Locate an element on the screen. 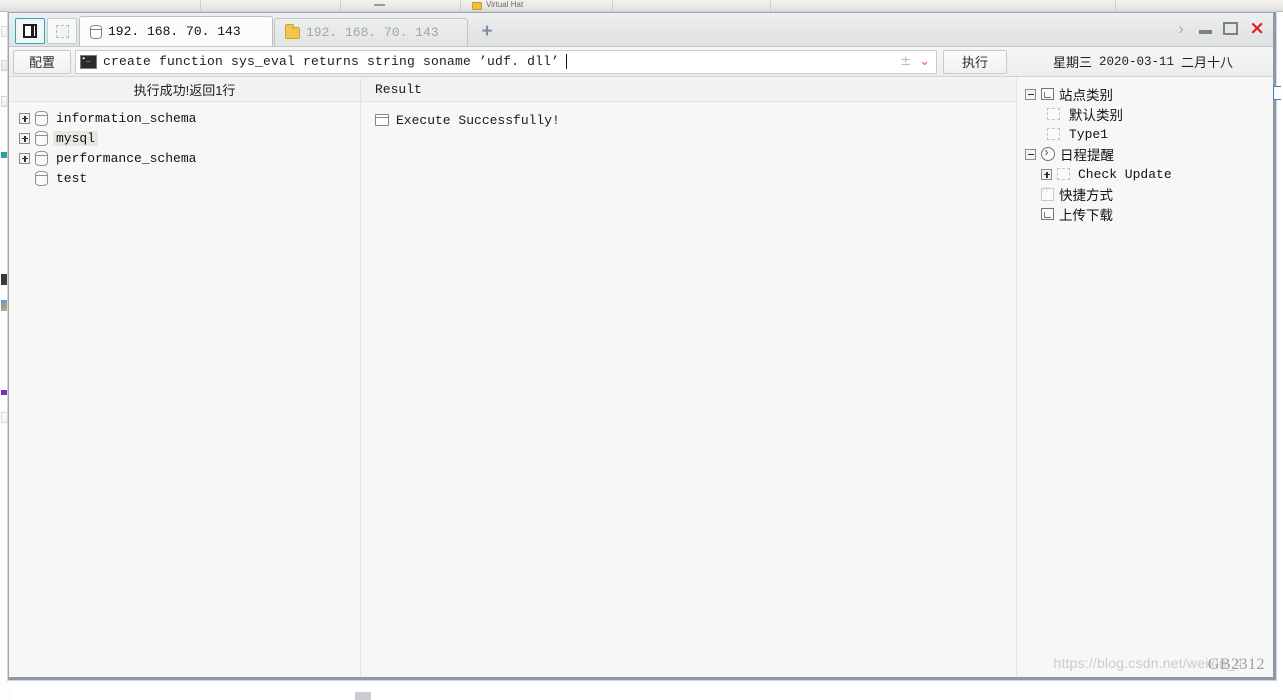 The height and width of the screenshot is (700, 1283). edge-marker is located at coordinates (1277, 93).